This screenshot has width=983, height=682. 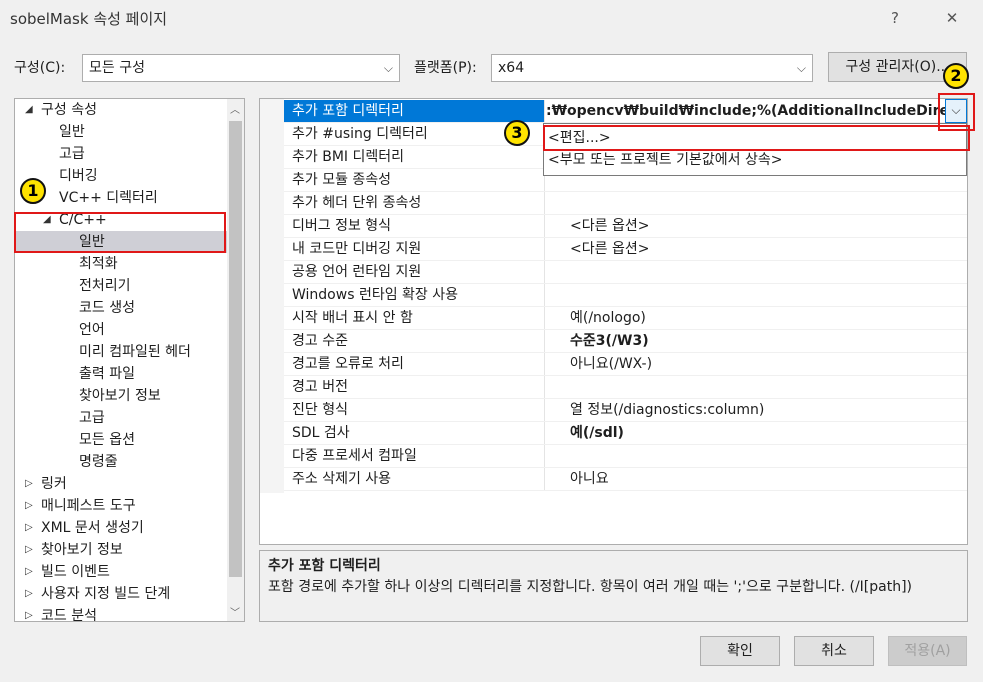 I want to click on property-row: 시작 배너 표시 안 함 예(/nologo), so click(x=625, y=318).